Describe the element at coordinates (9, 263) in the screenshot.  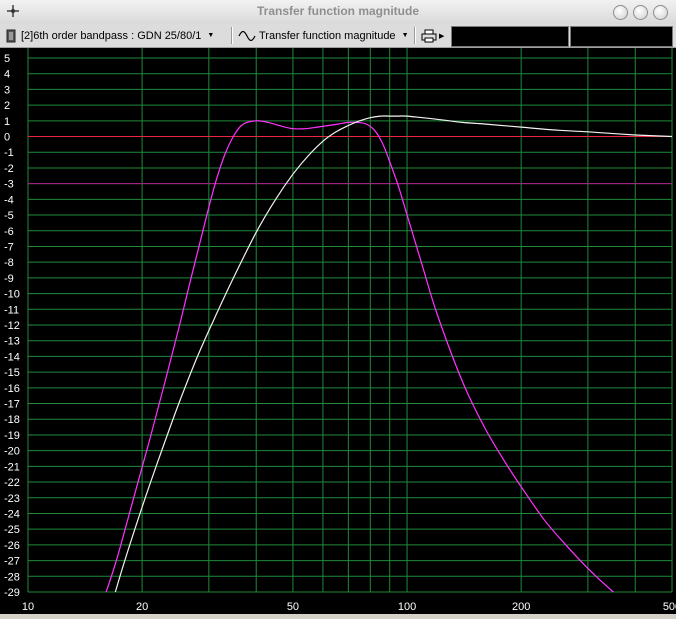
I see `y-tick-label: -8` at that location.